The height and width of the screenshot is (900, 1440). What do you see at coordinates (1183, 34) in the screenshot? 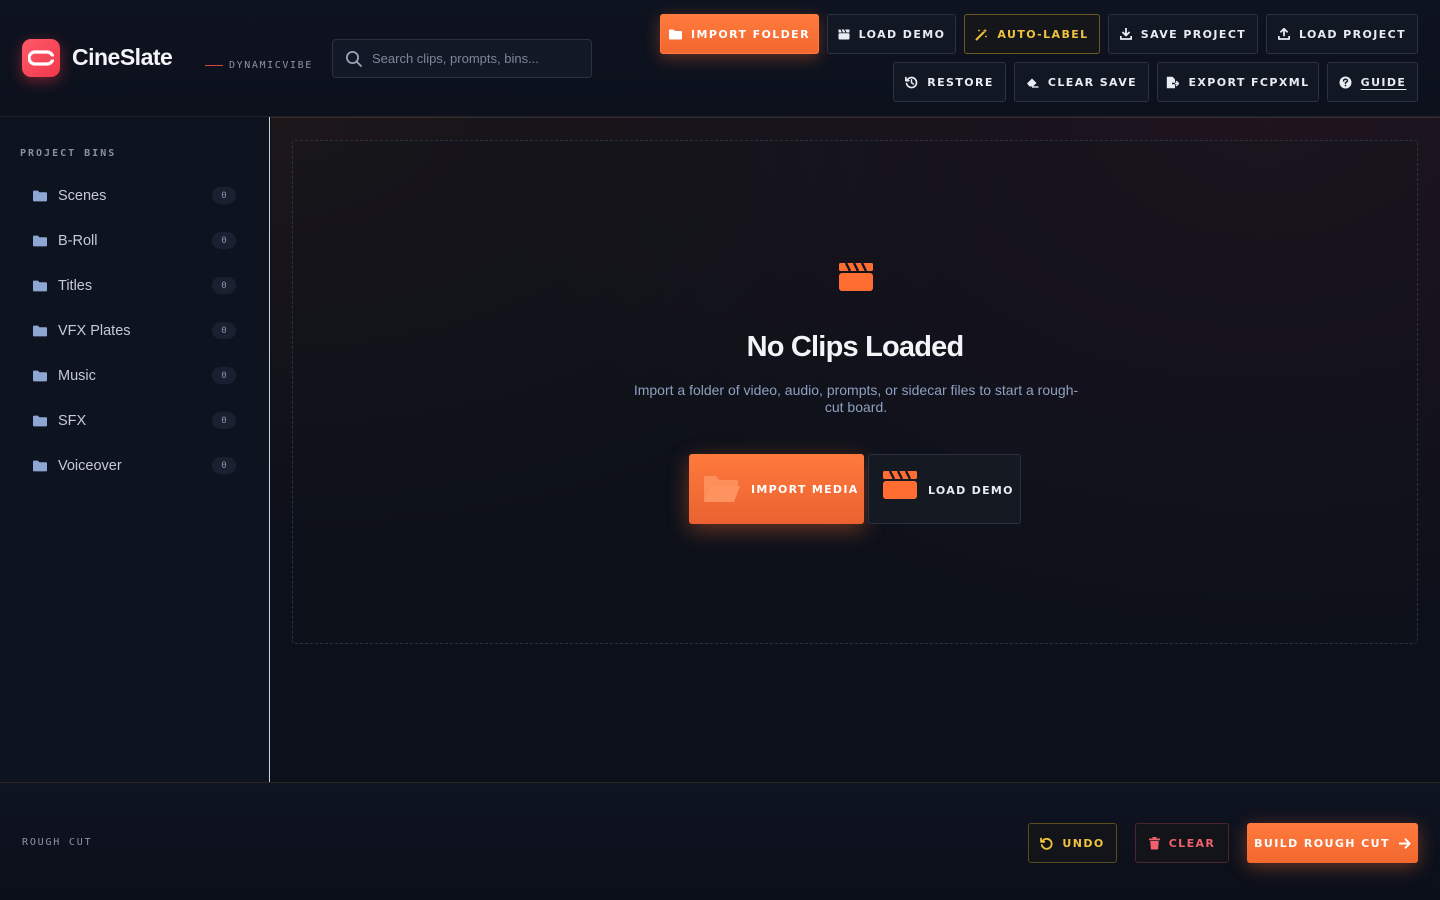
I see `save-project-button: SAVE PROJECT` at bounding box center [1183, 34].